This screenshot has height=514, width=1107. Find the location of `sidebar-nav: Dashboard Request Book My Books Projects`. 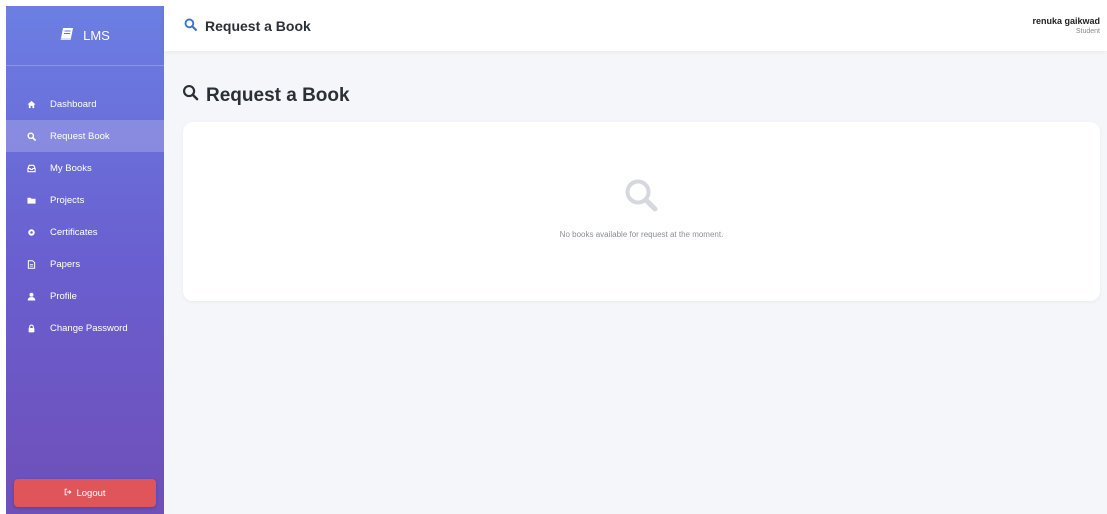

sidebar-nav: Dashboard Request Book My Books Projects is located at coordinates (85, 216).